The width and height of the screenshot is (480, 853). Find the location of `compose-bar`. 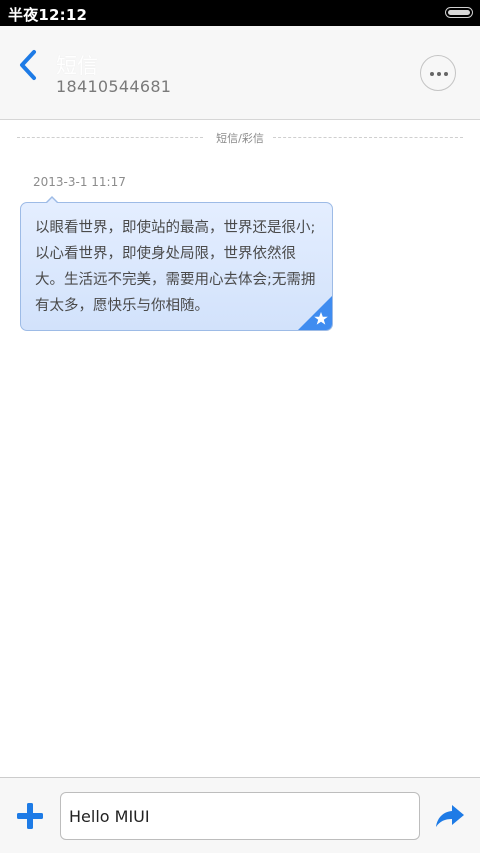

compose-bar is located at coordinates (240, 815).